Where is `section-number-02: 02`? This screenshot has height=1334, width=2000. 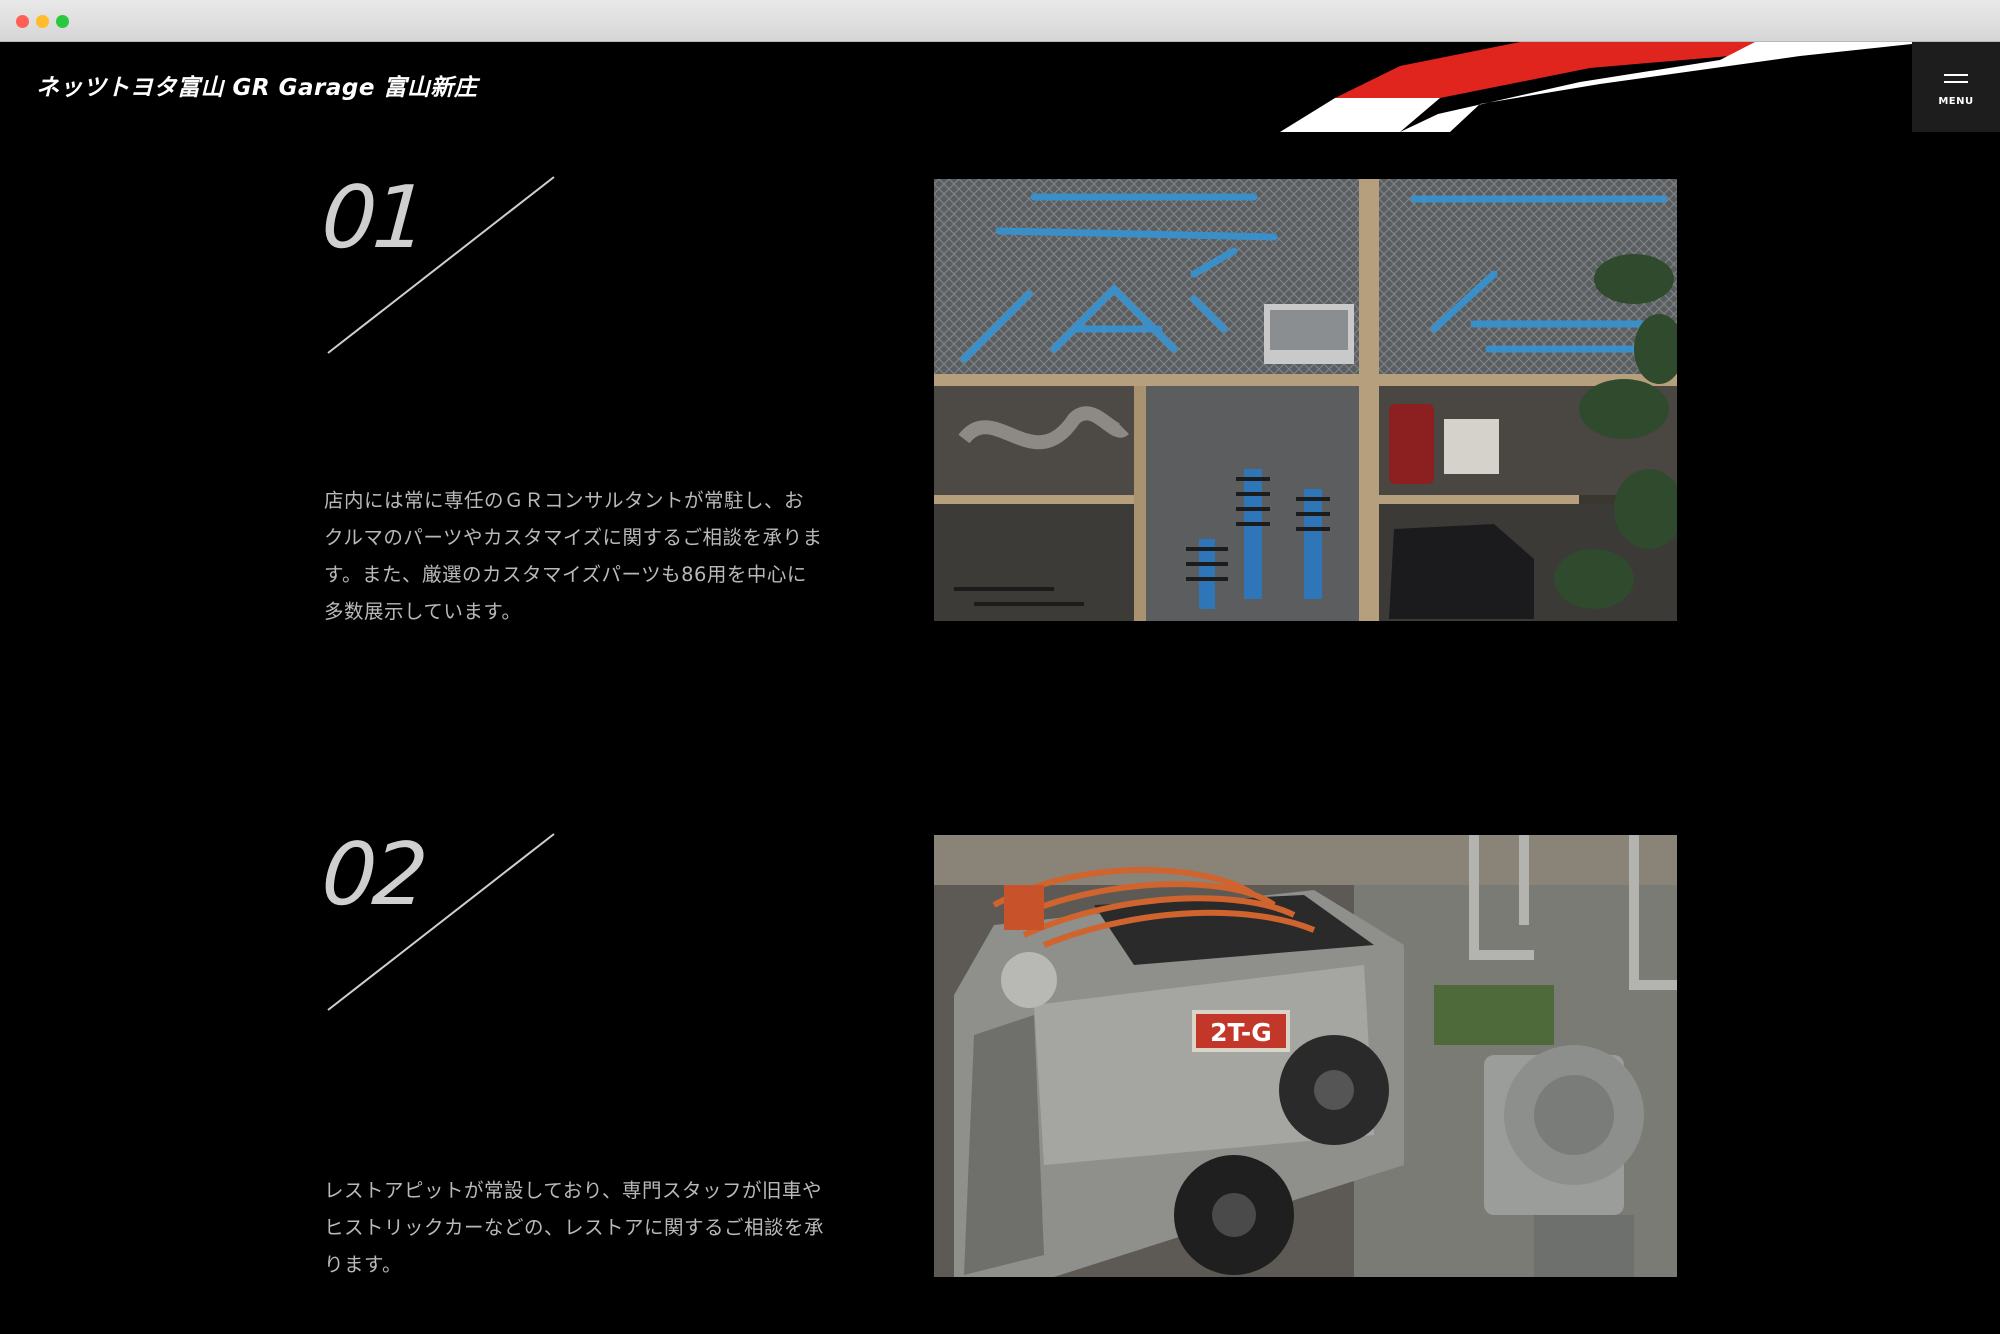
section-number-02: 02 is located at coordinates (439, 921).